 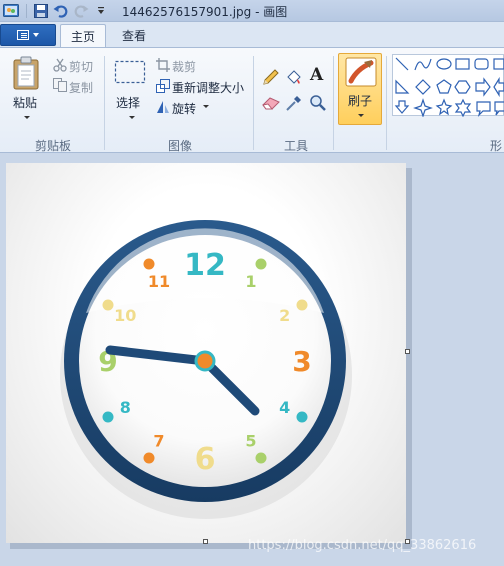 I want to click on crop-icon, so click(x=163, y=65).